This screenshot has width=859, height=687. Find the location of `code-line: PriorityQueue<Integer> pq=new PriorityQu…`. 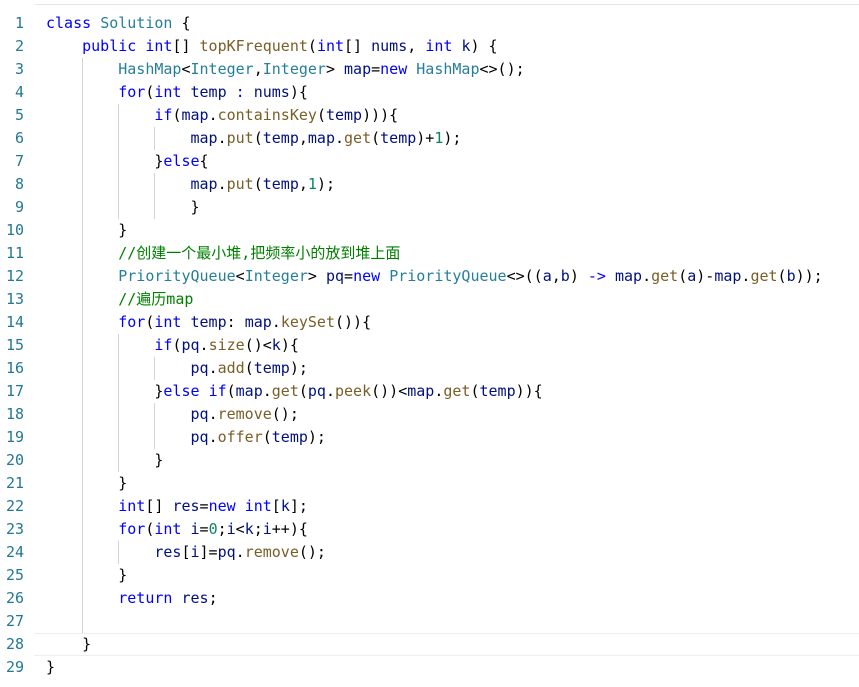

code-line: PriorityQueue<Integer> pq=new PriorityQu… is located at coordinates (452, 276).